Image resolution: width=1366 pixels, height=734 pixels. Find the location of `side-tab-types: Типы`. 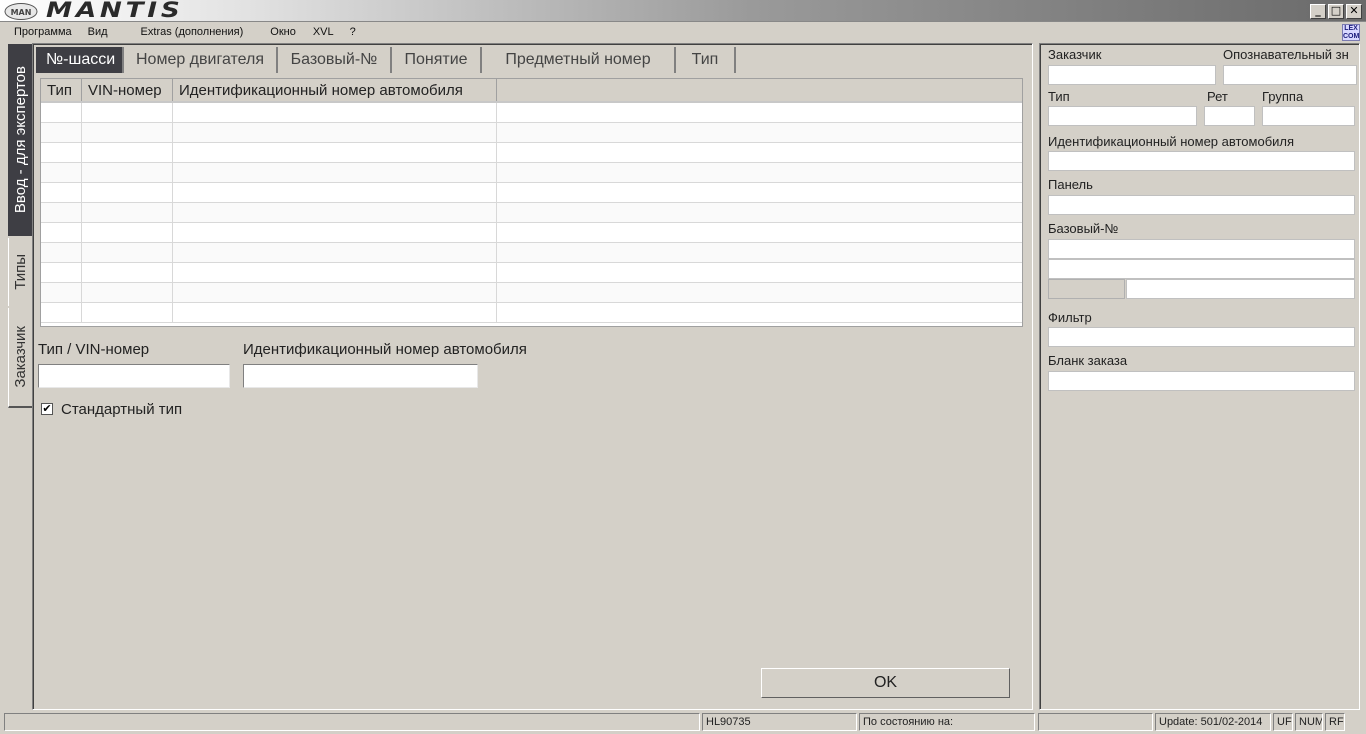

side-tab-types: Типы is located at coordinates (20, 272).